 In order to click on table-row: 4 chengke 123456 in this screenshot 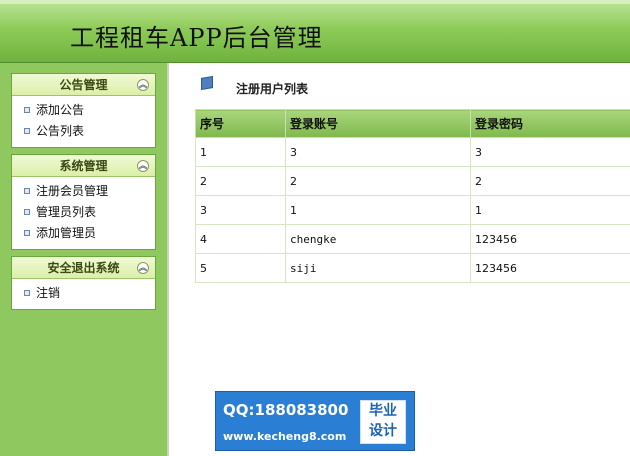, I will do `click(412, 239)`.